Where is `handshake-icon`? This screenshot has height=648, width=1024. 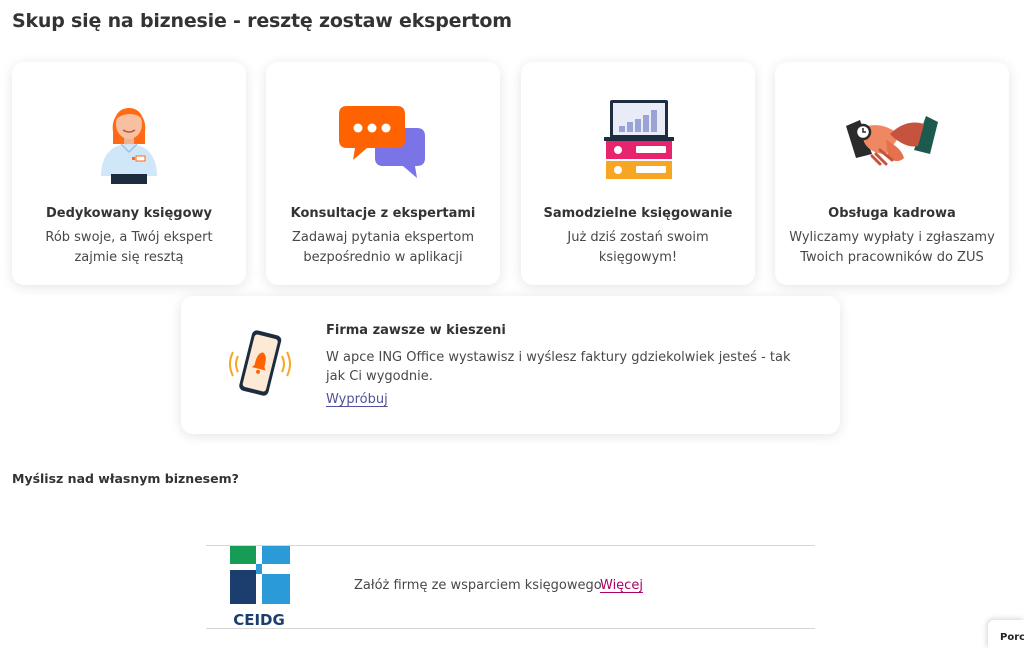 handshake-icon is located at coordinates (892, 141).